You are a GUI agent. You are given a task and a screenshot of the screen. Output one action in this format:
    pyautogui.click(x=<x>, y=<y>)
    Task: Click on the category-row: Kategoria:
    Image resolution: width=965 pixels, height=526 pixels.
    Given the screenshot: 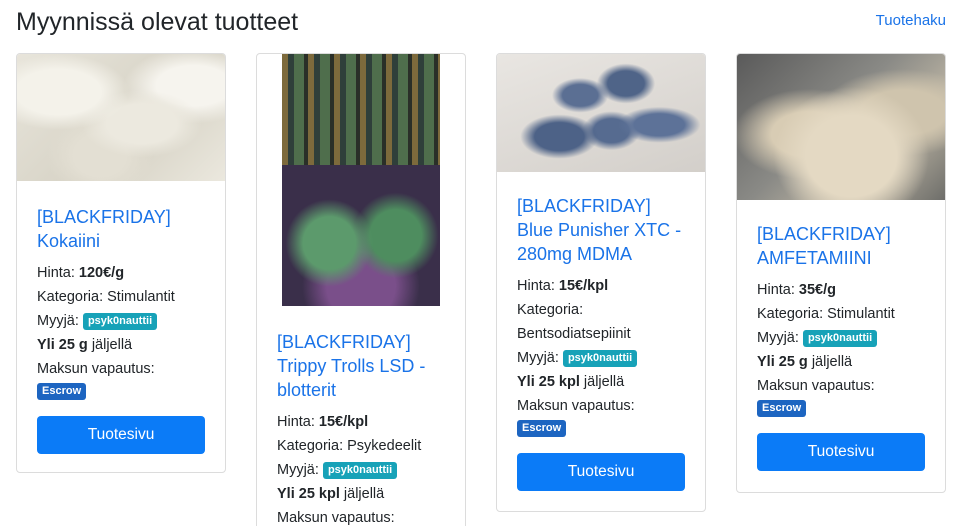 What is the action you would take?
    pyautogui.click(x=550, y=310)
    